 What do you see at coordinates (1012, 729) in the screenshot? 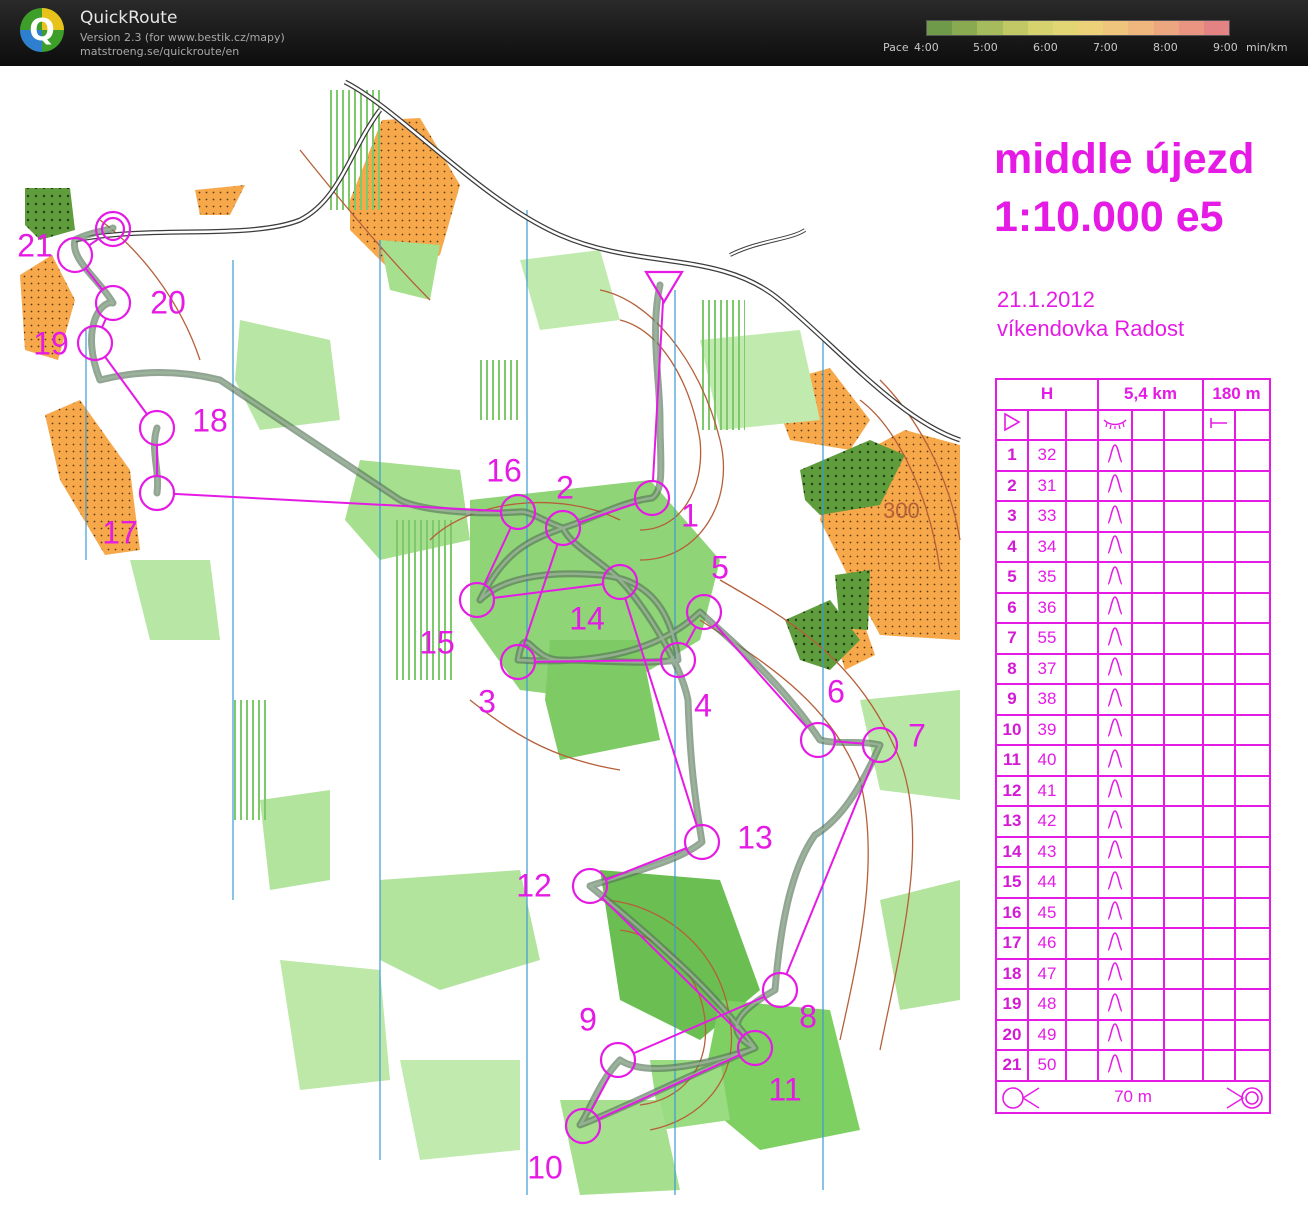
I see `control-number: 10` at bounding box center [1012, 729].